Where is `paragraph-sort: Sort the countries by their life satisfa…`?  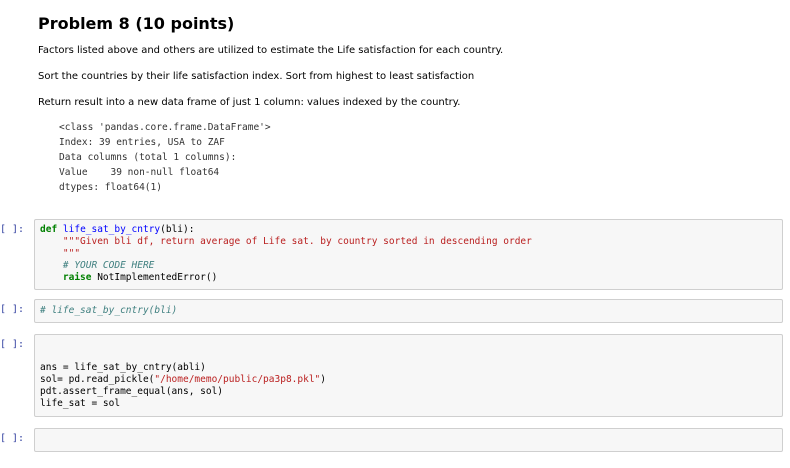
paragraph-sort: Sort the countries by their life satisfa… is located at coordinates (256, 76).